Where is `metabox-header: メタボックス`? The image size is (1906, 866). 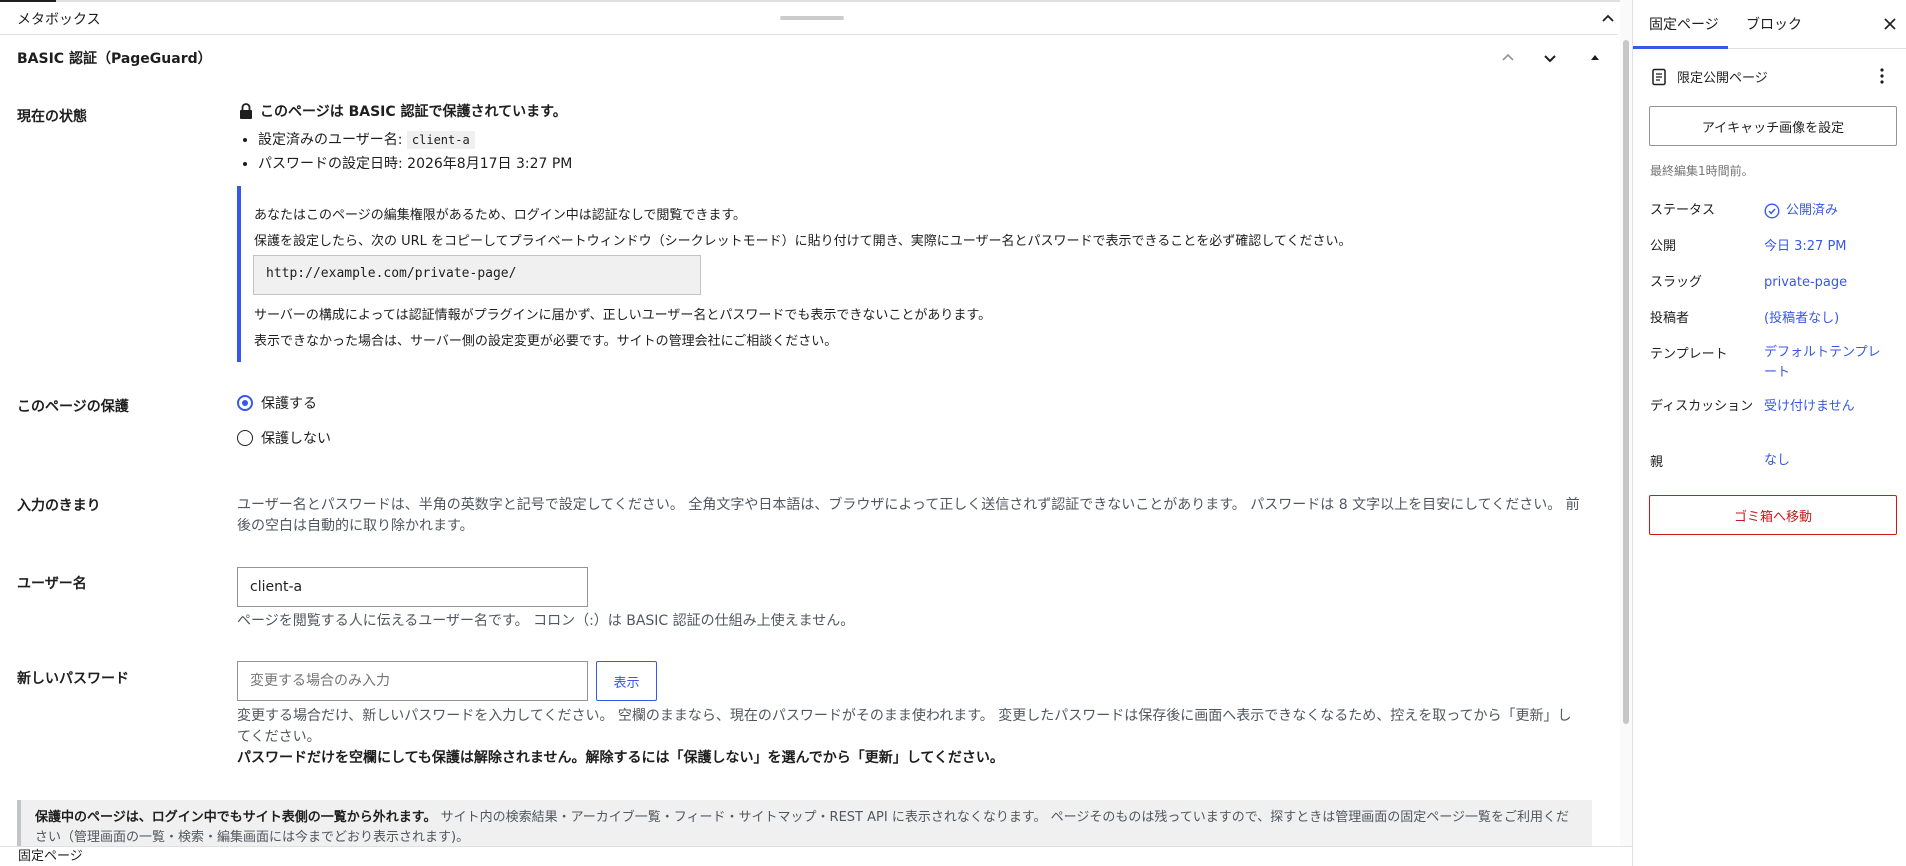
metabox-header: メタボックス is located at coordinates (809, 18).